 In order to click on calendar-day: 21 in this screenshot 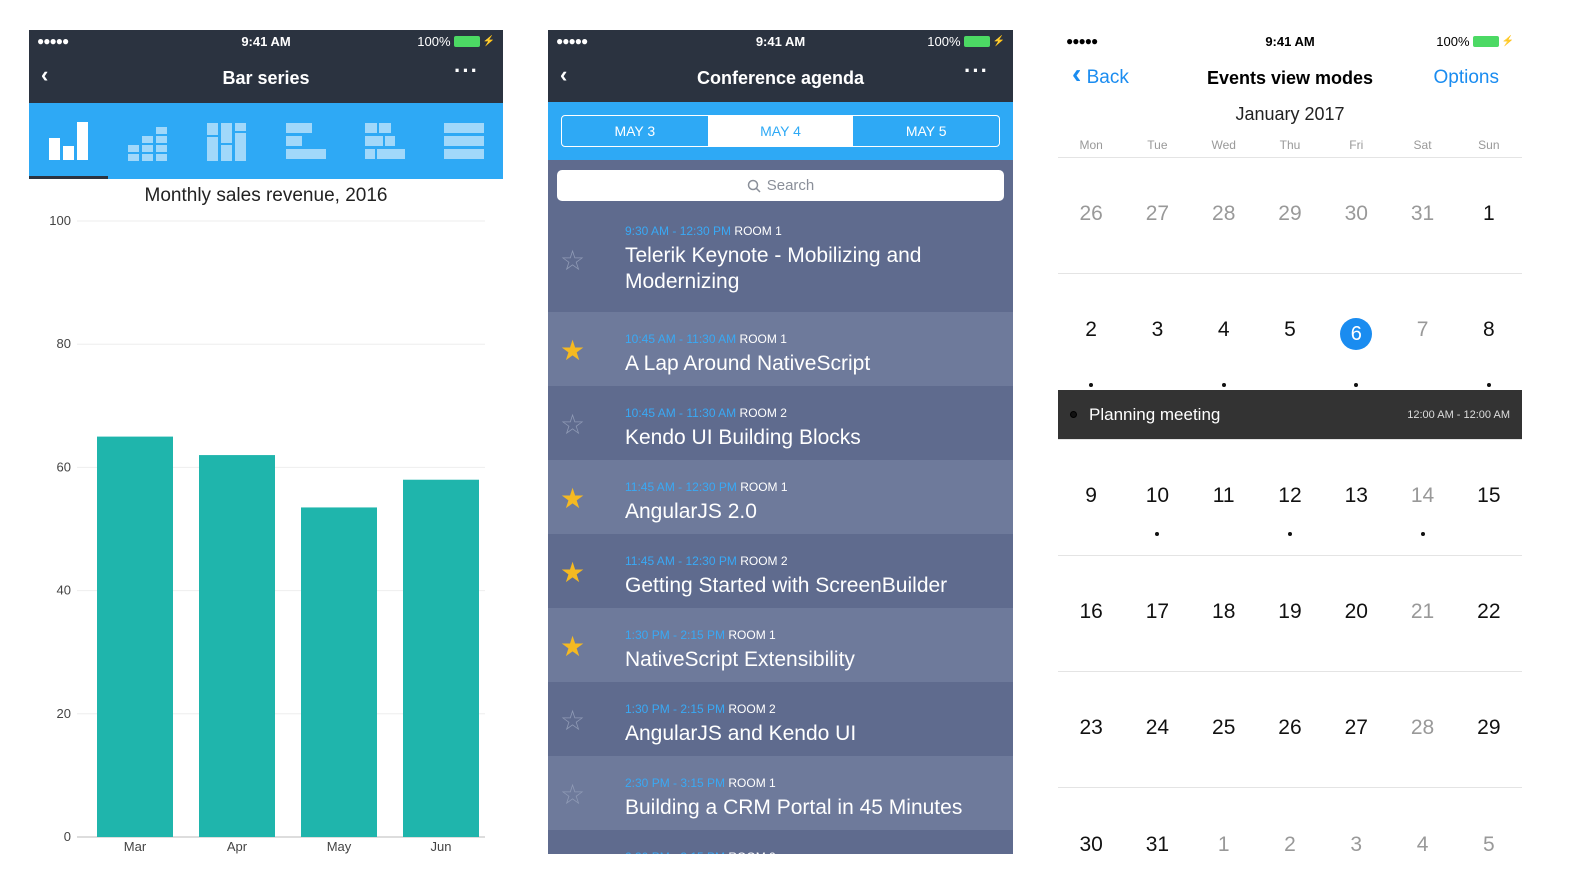, I will do `click(1422, 613)`.